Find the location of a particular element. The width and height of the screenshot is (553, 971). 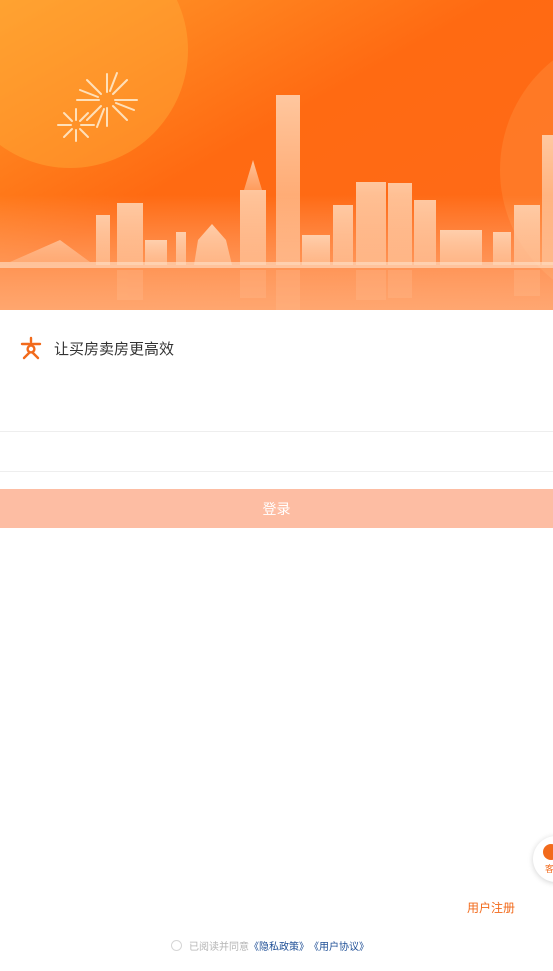

user-agreement-link: 《用户协议》 is located at coordinates (339, 945).